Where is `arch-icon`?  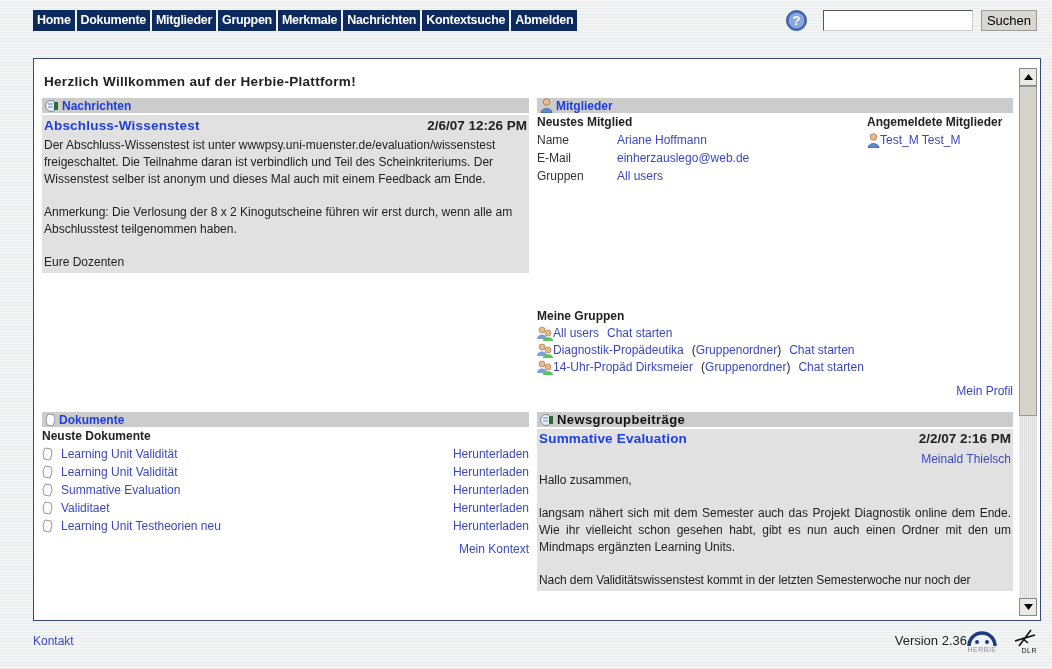
arch-icon is located at coordinates (982, 637).